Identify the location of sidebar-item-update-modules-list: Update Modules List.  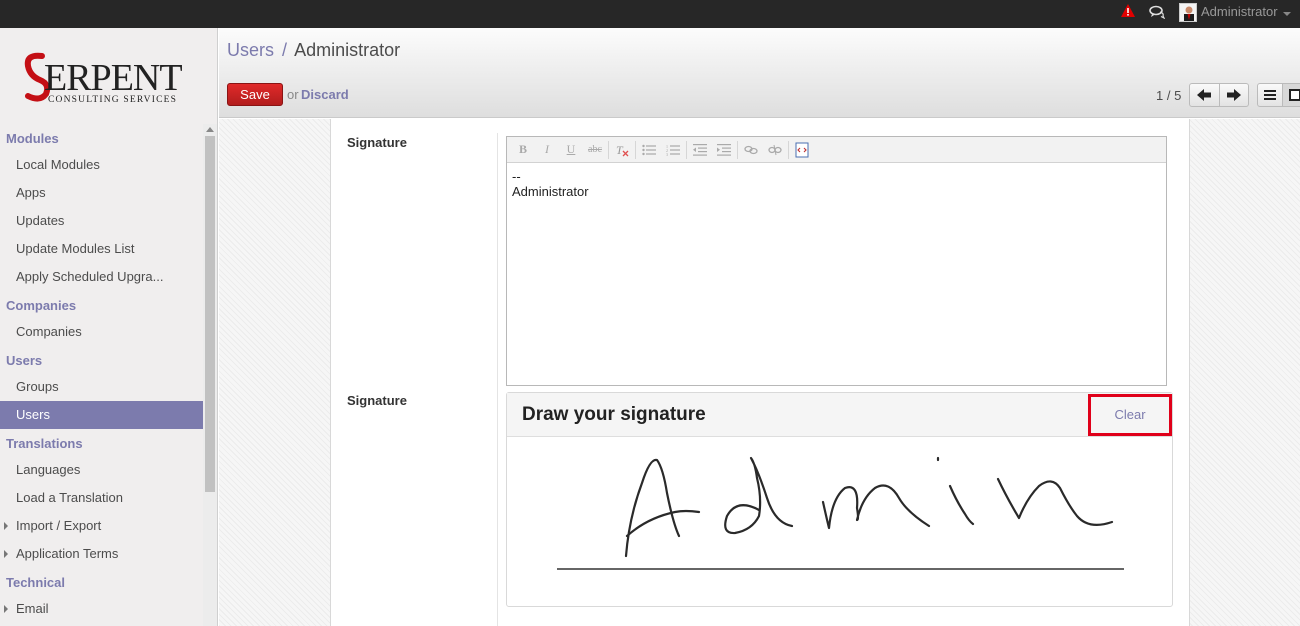
(101, 249).